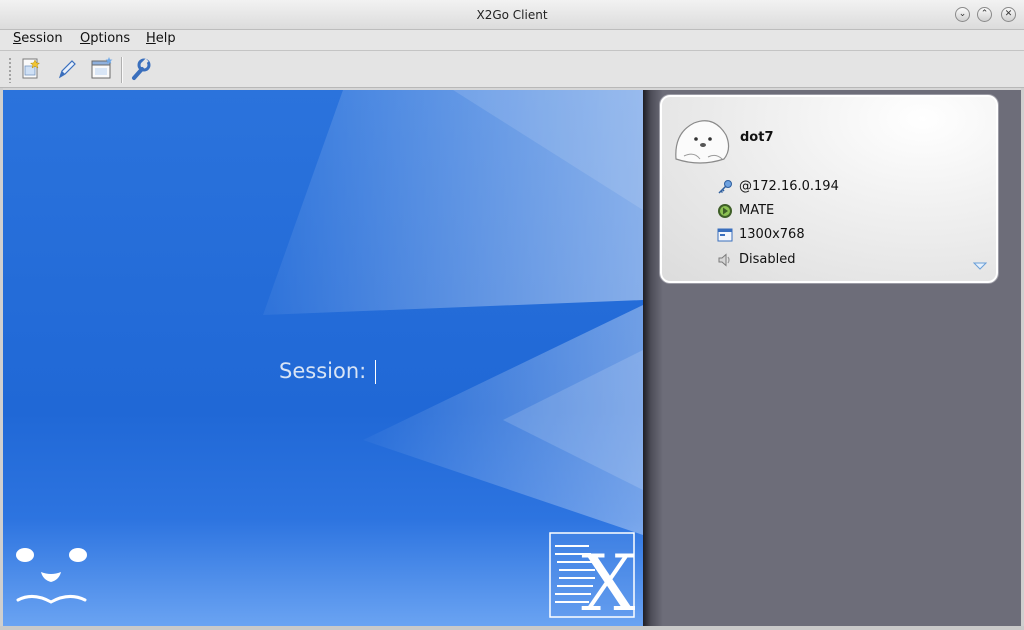 The height and width of the screenshot is (630, 1024). What do you see at coordinates (725, 211) in the screenshot?
I see `mate-logo-icon` at bounding box center [725, 211].